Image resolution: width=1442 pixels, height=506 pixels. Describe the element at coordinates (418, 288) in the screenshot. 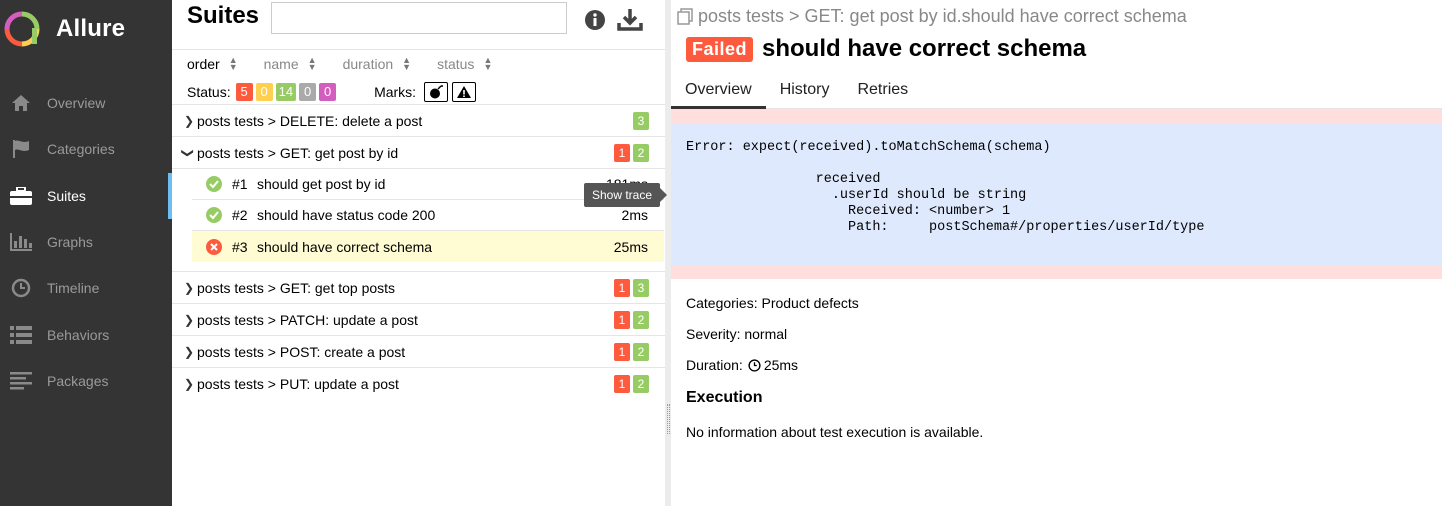

I see `suite-group: ❯ posts tests > GET: get top posts 1 3` at that location.